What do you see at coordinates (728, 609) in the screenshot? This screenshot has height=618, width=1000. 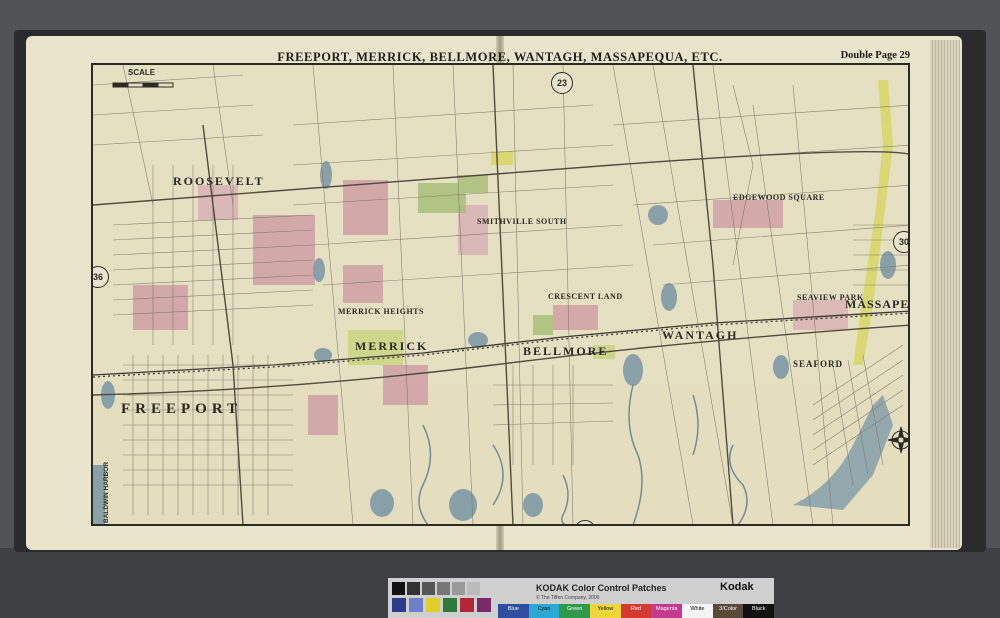 I see `kodak-label: 3/Color` at bounding box center [728, 609].